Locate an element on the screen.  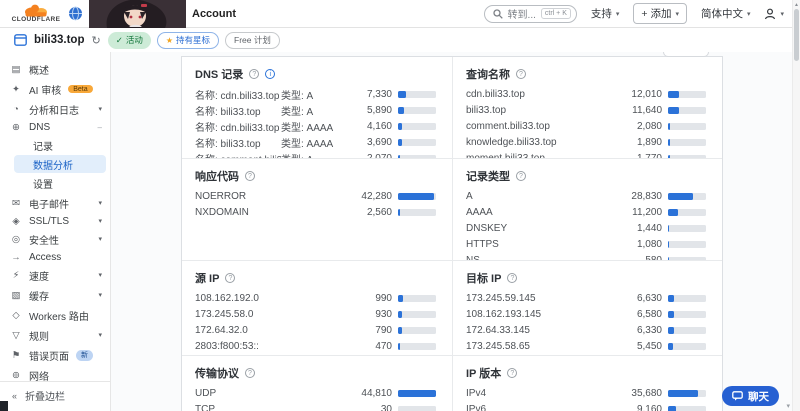
zone-badge-label: 活动 is located at coordinates (134, 40).